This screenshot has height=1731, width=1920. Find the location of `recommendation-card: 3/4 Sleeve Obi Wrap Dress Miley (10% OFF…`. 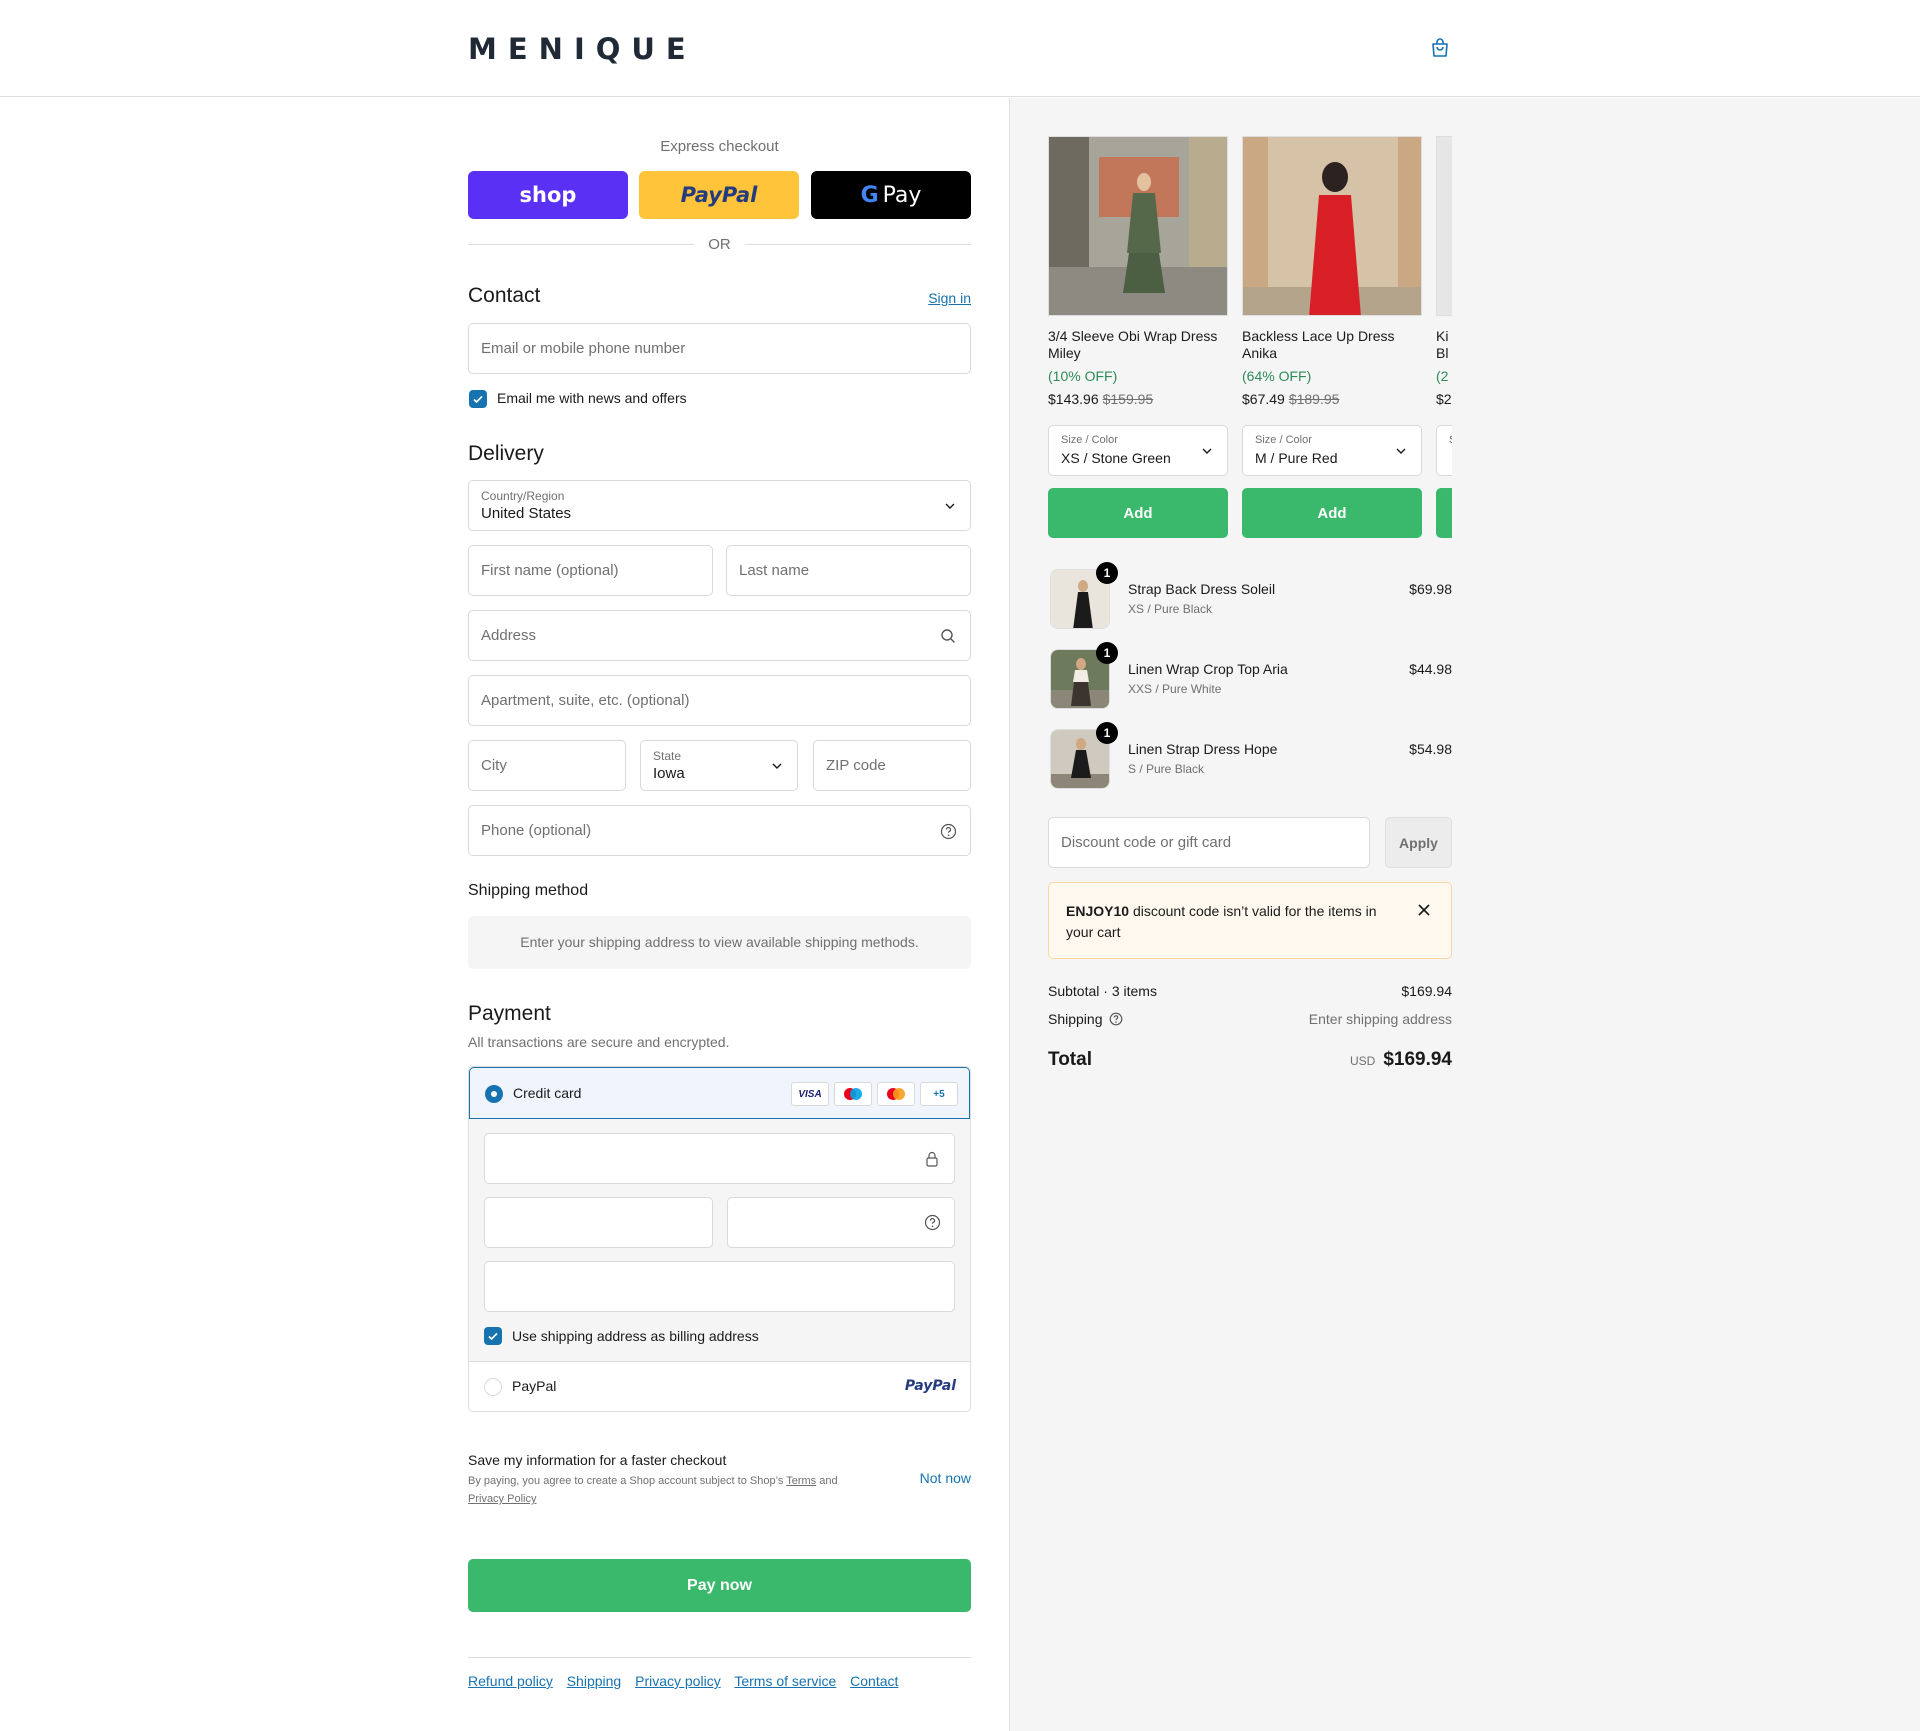

recommendation-card: 3/4 Sleeve Obi Wrap Dress Miley (10% OFF… is located at coordinates (1138, 337).